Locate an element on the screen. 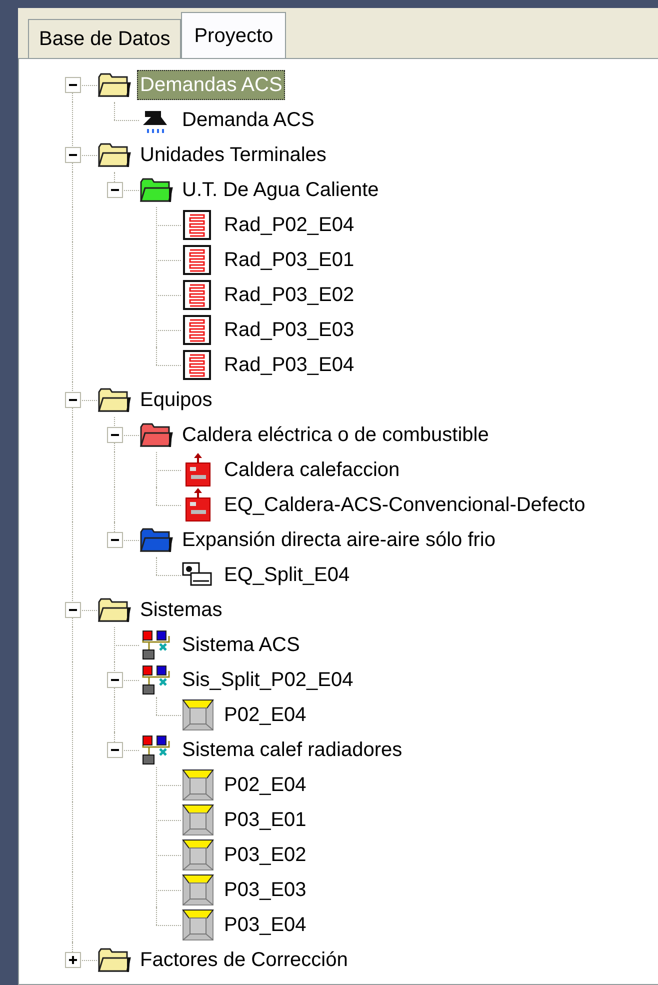  tab: Base de Datos is located at coordinates (105, 38).